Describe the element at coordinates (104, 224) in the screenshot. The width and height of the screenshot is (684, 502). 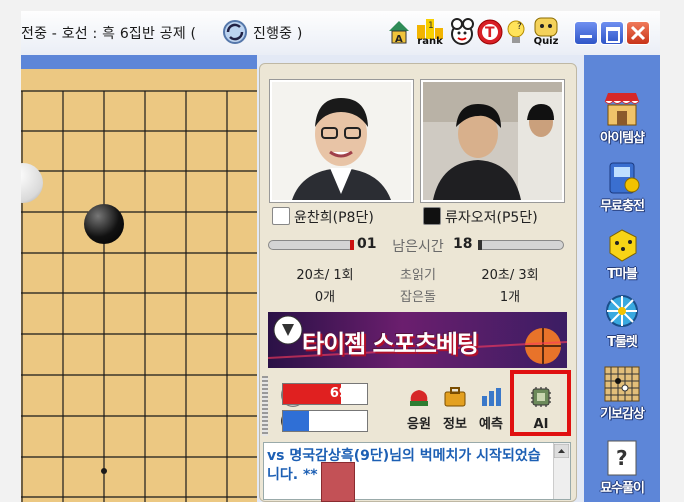
I see `black-stone` at that location.